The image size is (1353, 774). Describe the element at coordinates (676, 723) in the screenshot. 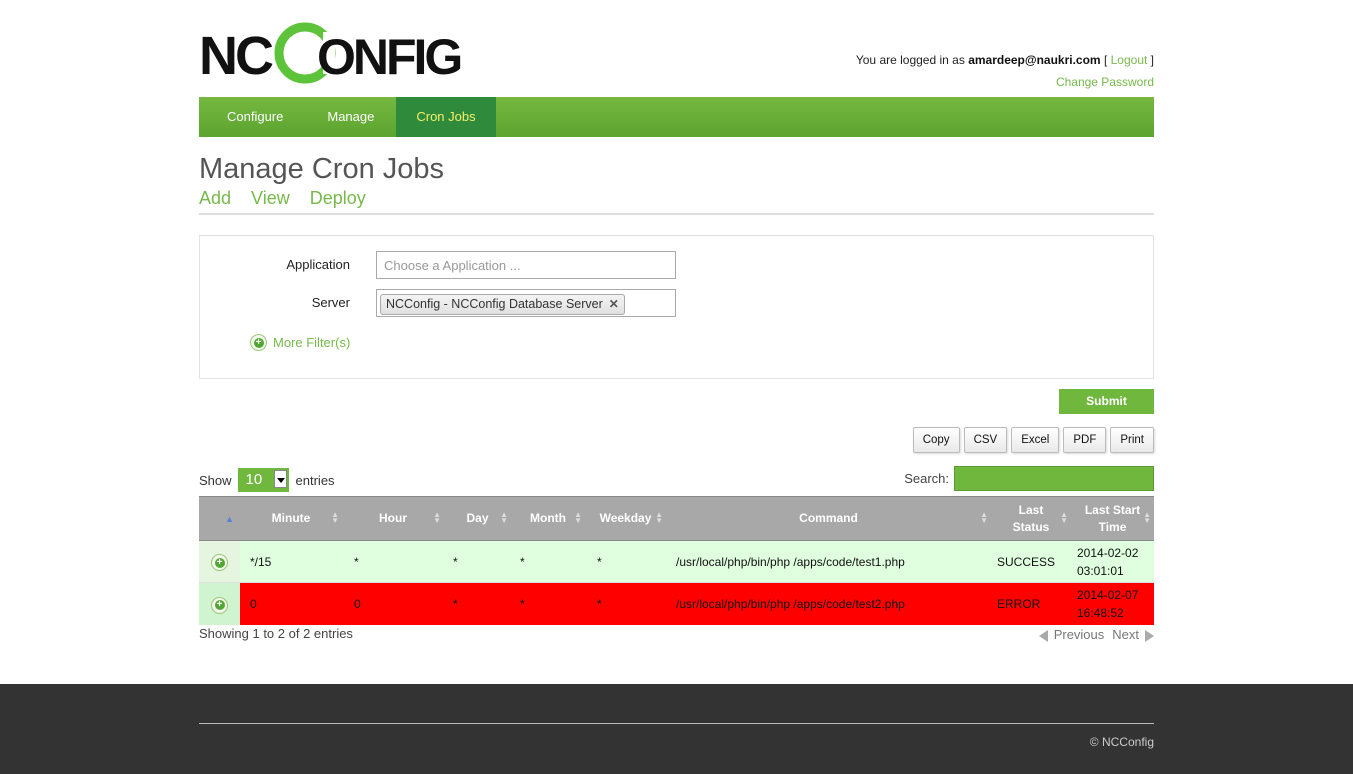

I see `footer-divider` at that location.